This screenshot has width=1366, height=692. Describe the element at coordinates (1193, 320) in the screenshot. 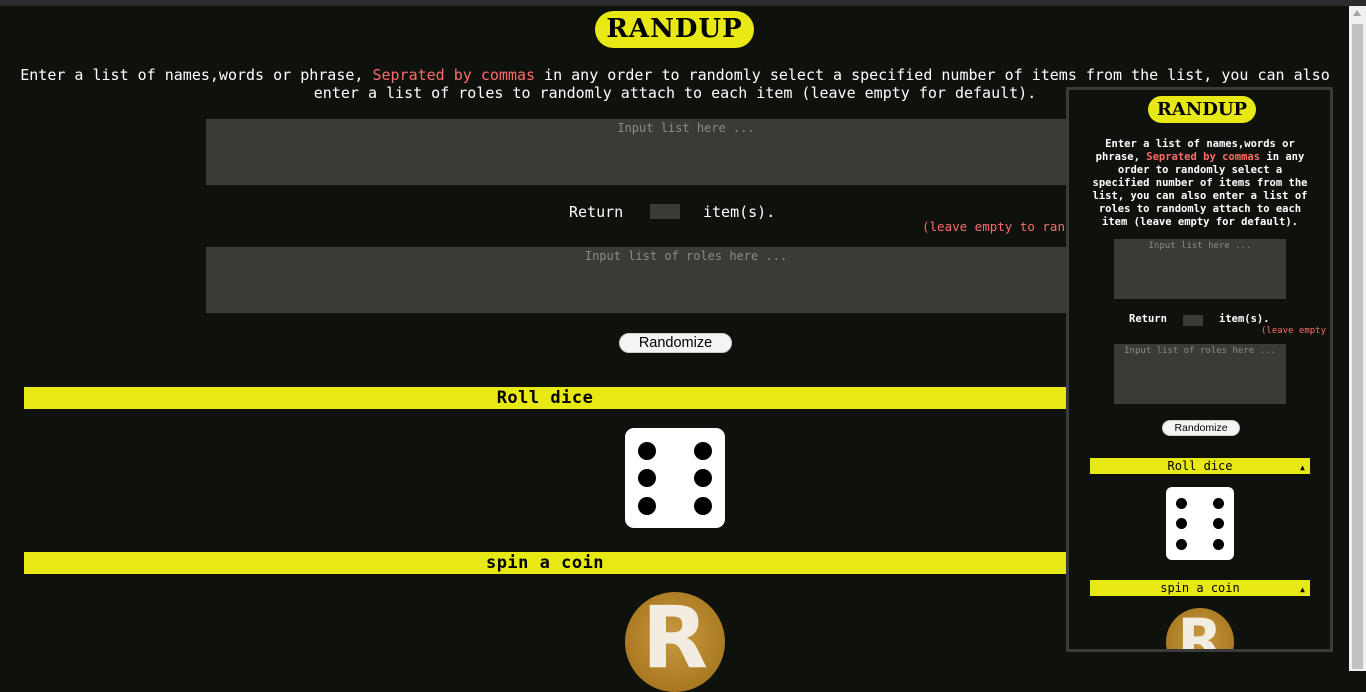

I see `preview-item-count-input` at that location.